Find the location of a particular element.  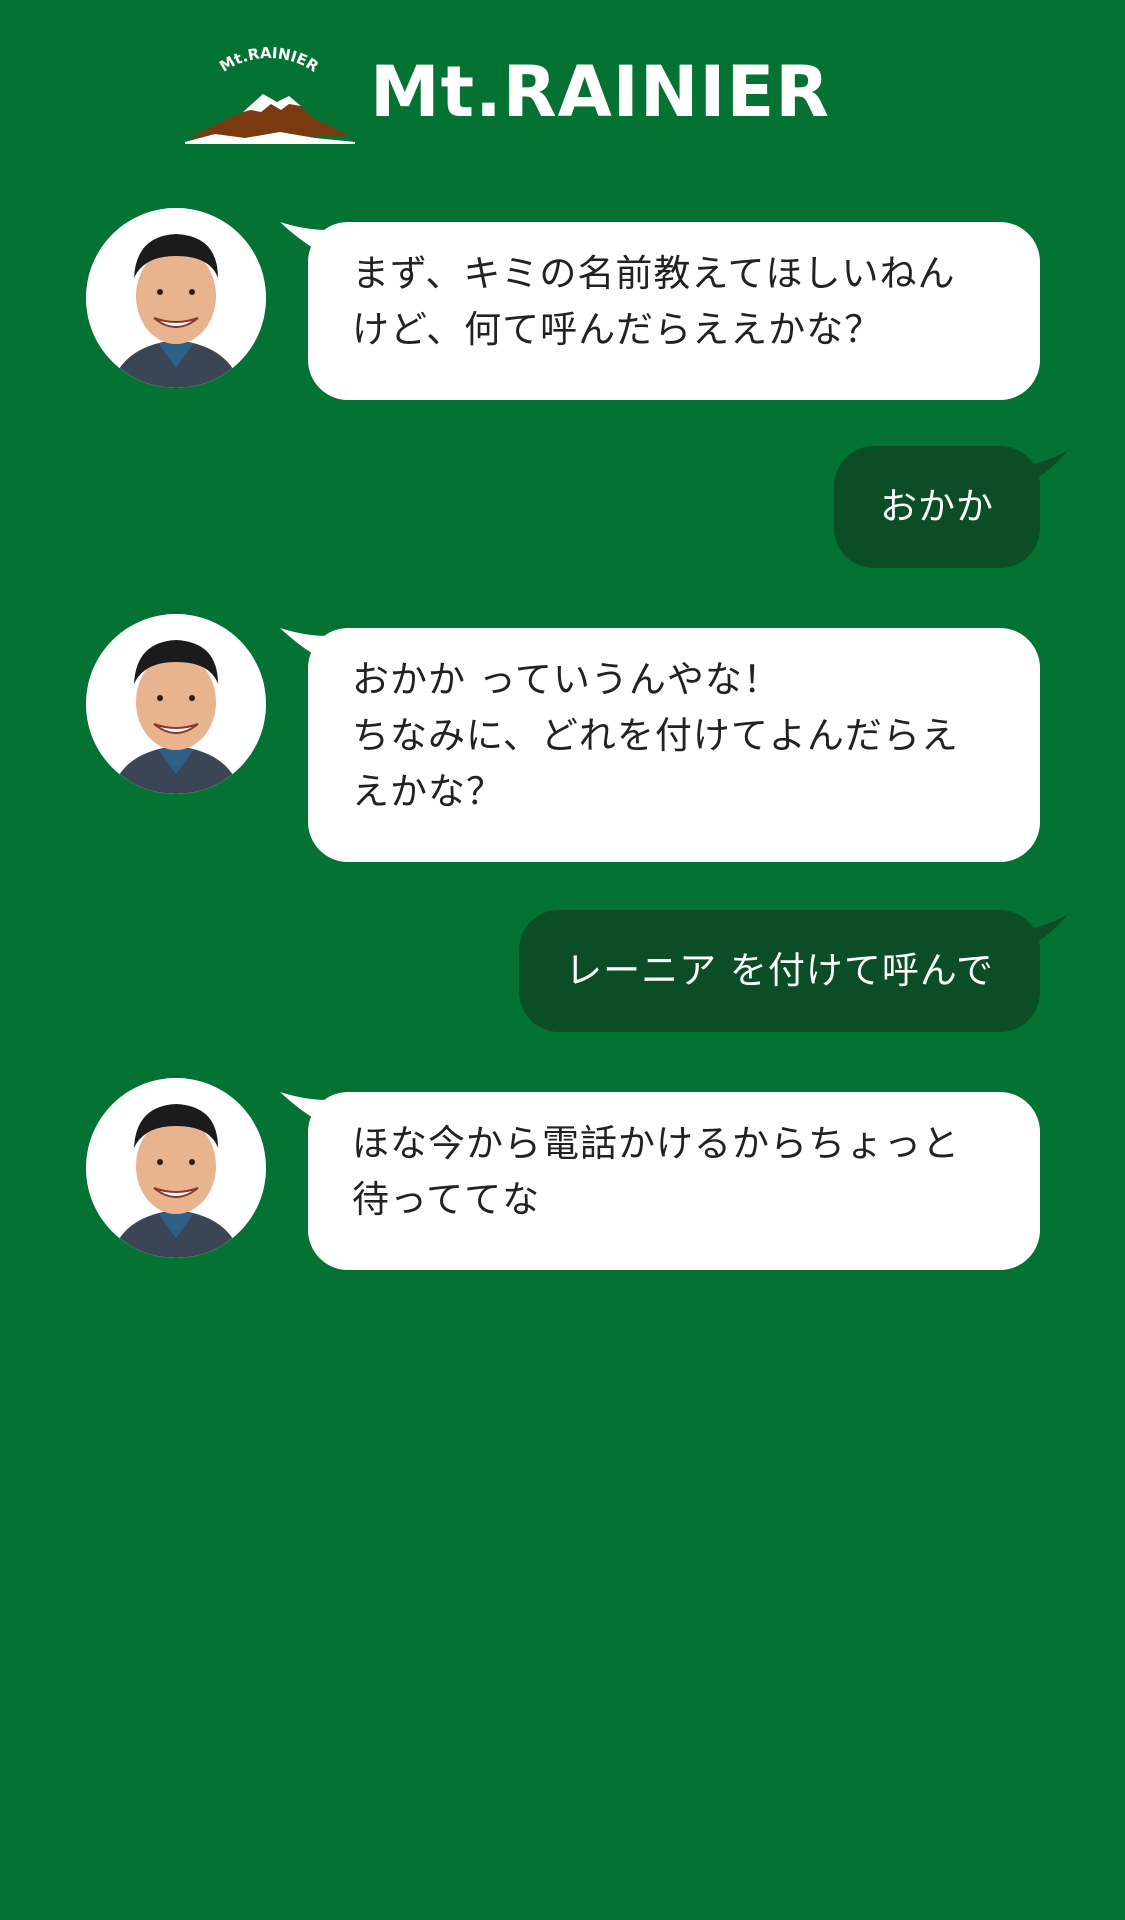

chat-message-bot: おかか っていうんやな！ ちなみに、どれを付けてよんだらえ えかな？ is located at coordinates (562, 739).